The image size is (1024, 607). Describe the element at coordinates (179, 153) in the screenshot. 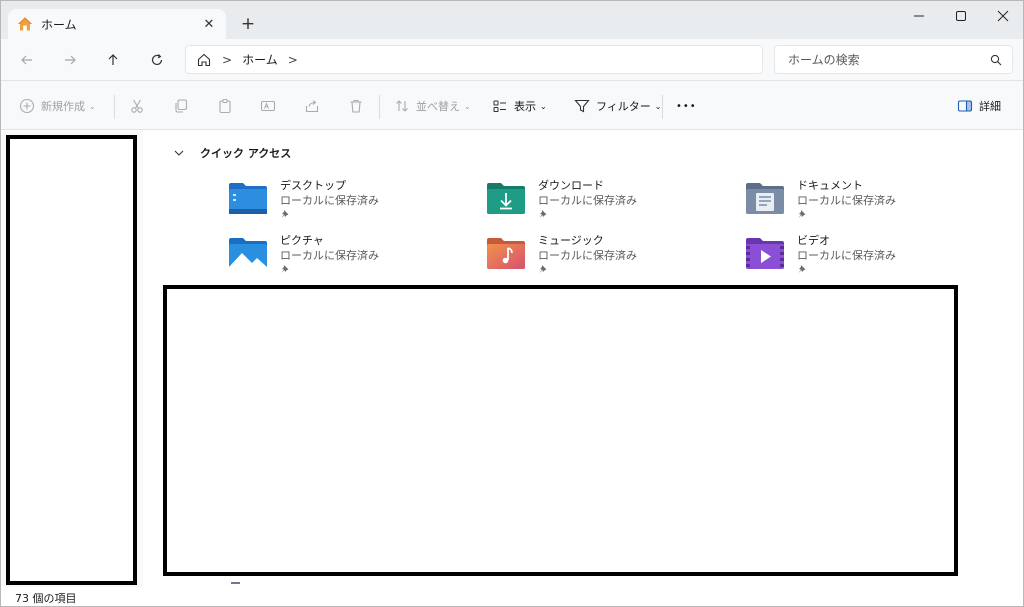

I see `chevron-down-icon` at that location.